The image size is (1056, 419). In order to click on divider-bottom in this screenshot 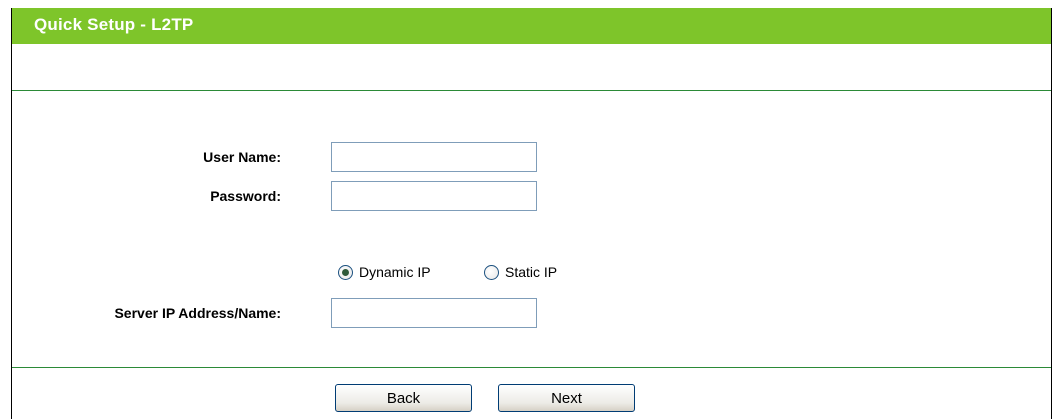, I will do `click(531, 367)`.